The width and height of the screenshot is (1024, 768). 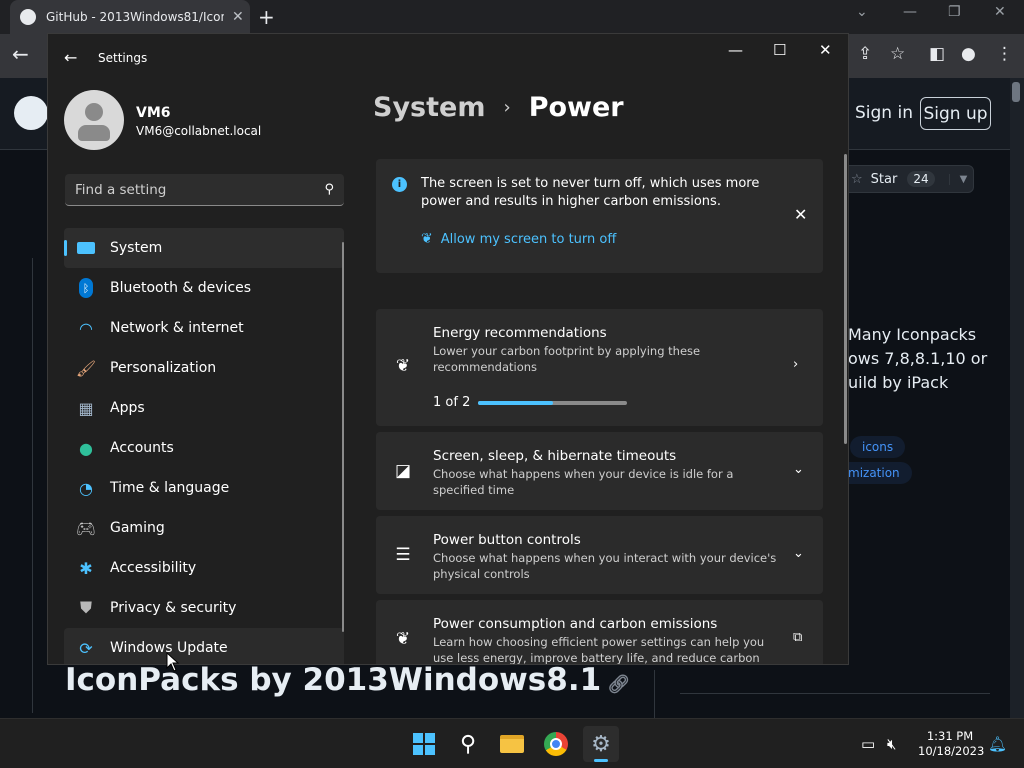 I want to click on profile-icon: ●, so click(x=968, y=54).